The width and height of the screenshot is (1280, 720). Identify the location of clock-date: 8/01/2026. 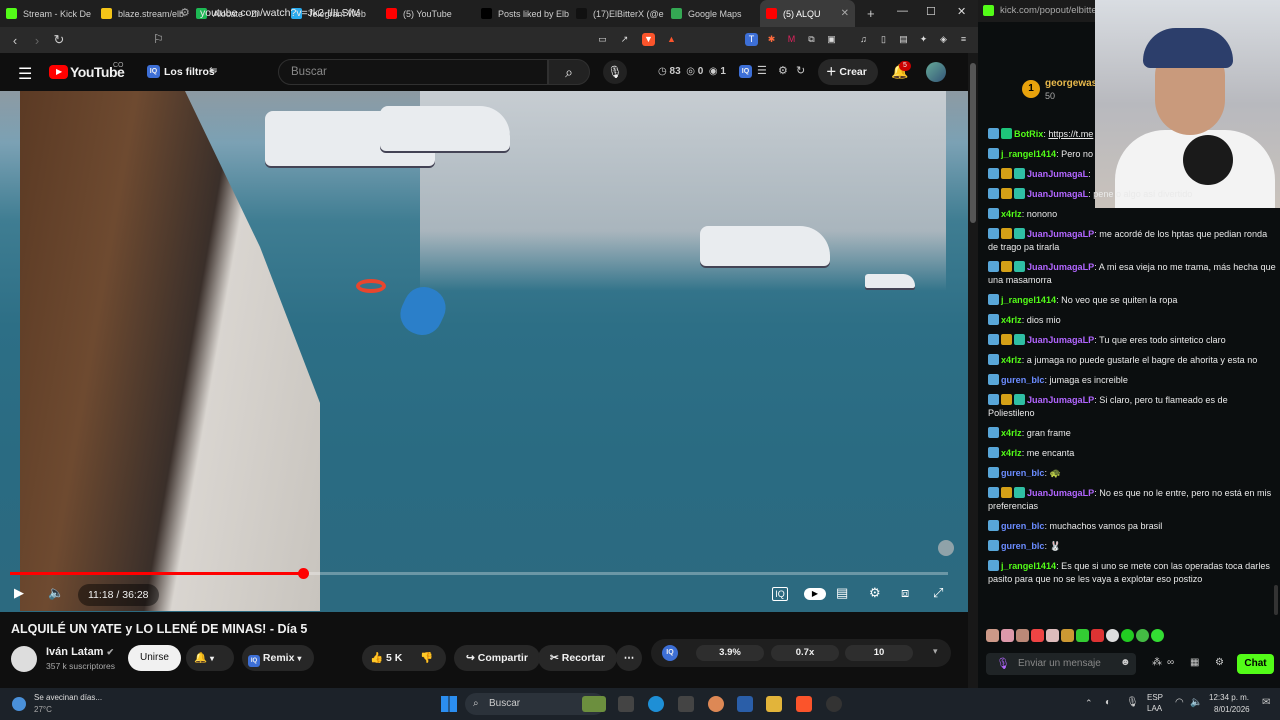
(1232, 709).